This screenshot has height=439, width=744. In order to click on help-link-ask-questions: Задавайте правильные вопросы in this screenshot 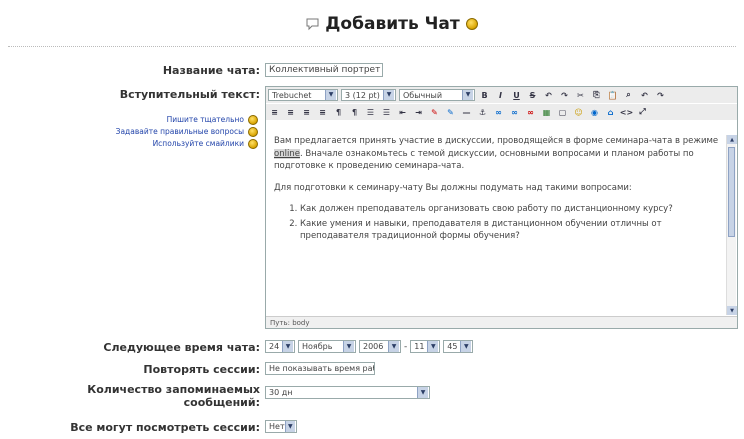, I will do `click(133, 132)`.